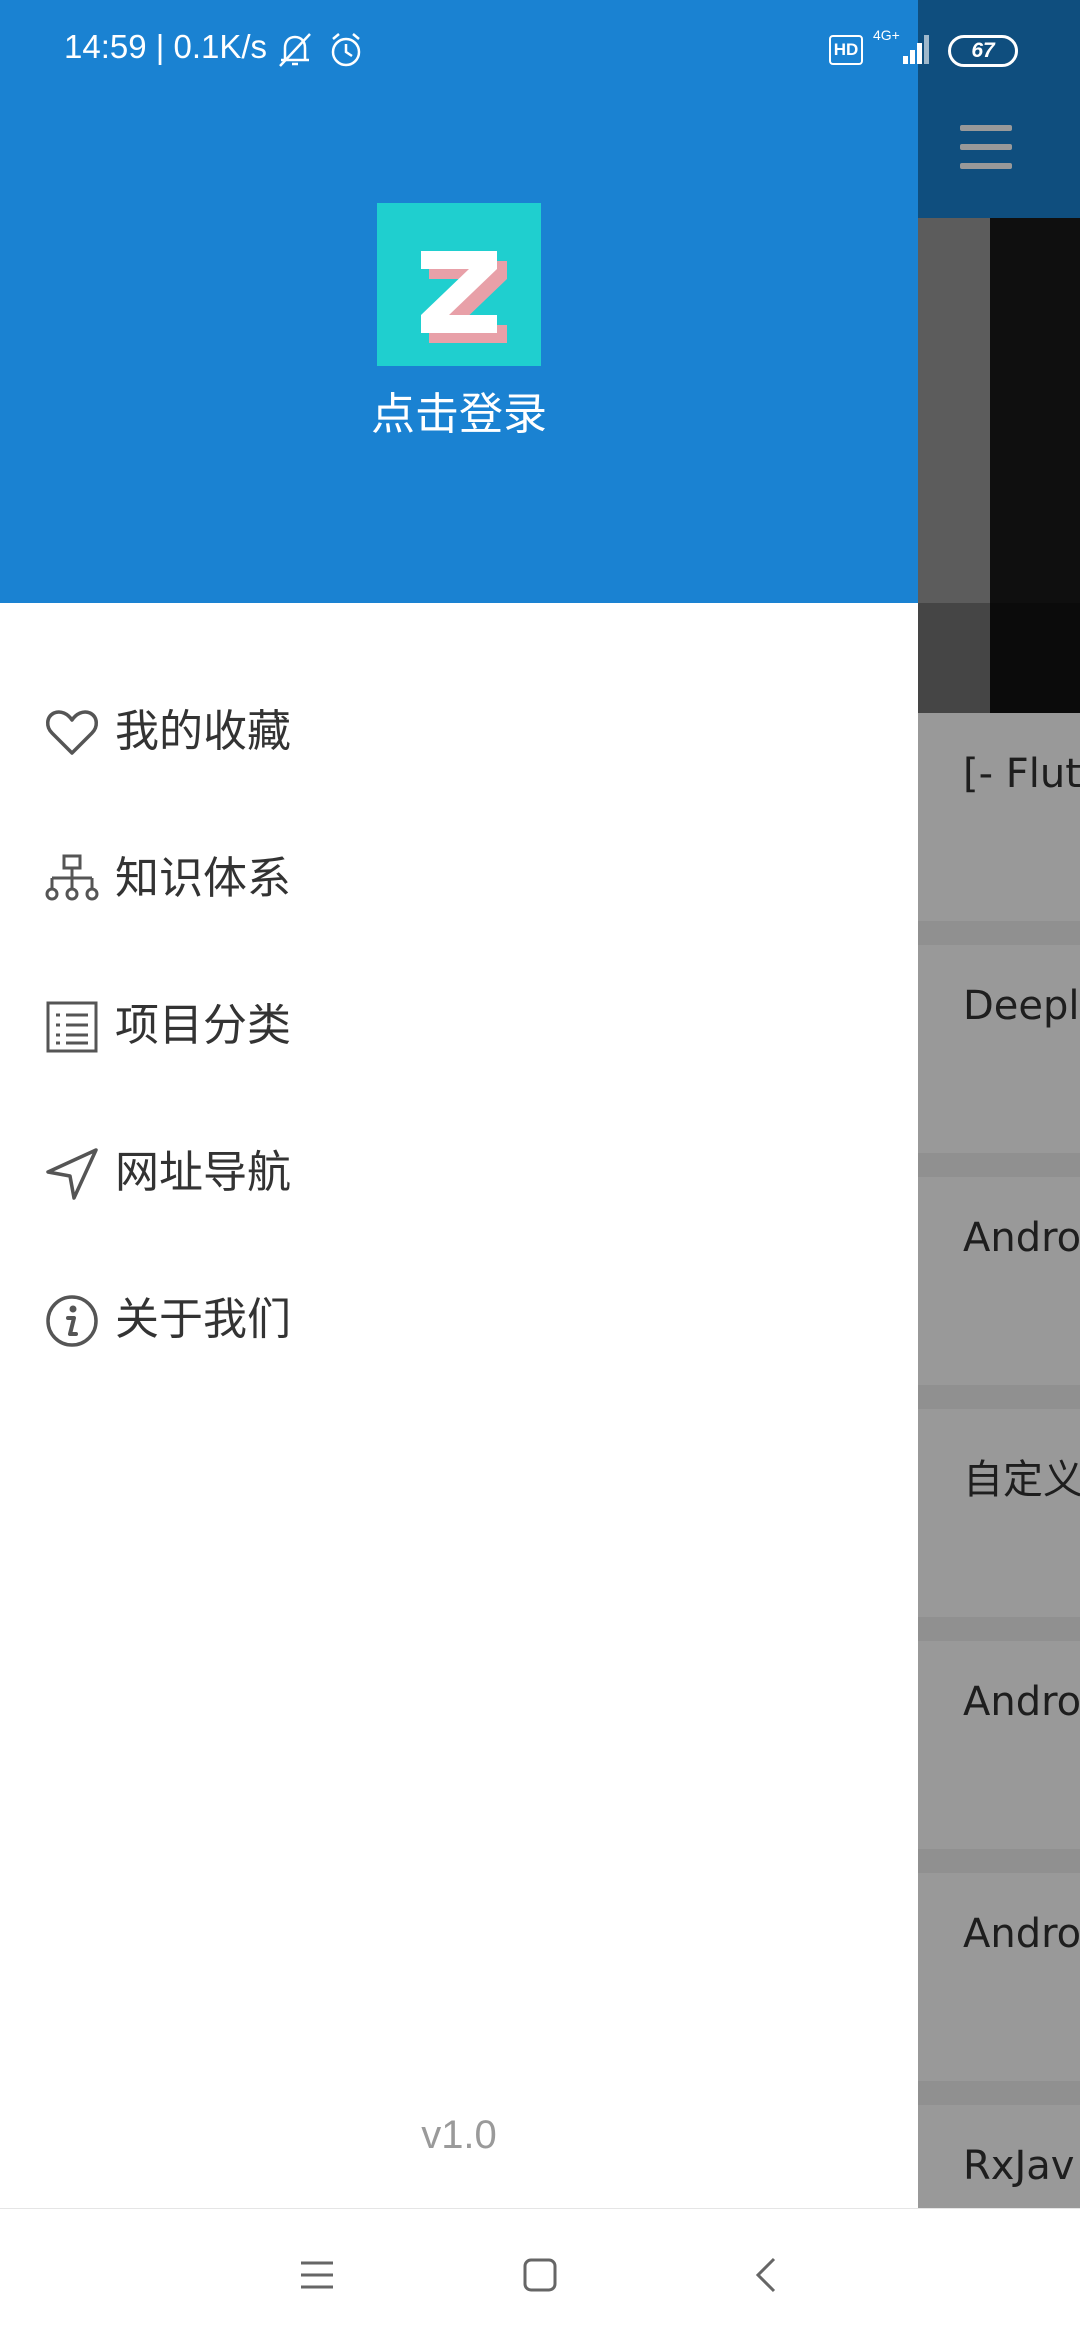 This screenshot has width=1080, height=2341. What do you see at coordinates (459, 410) in the screenshot?
I see `login-label: 点击登录` at bounding box center [459, 410].